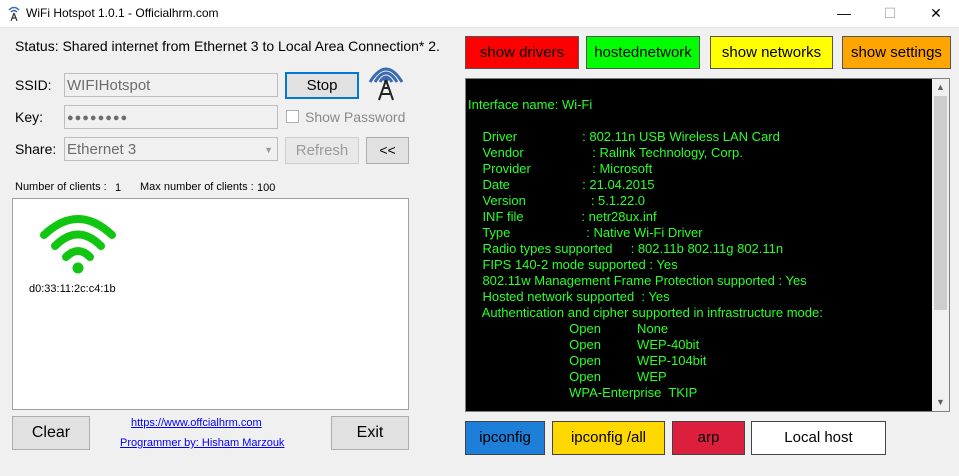  I want to click on share-label: Share:, so click(36, 149).